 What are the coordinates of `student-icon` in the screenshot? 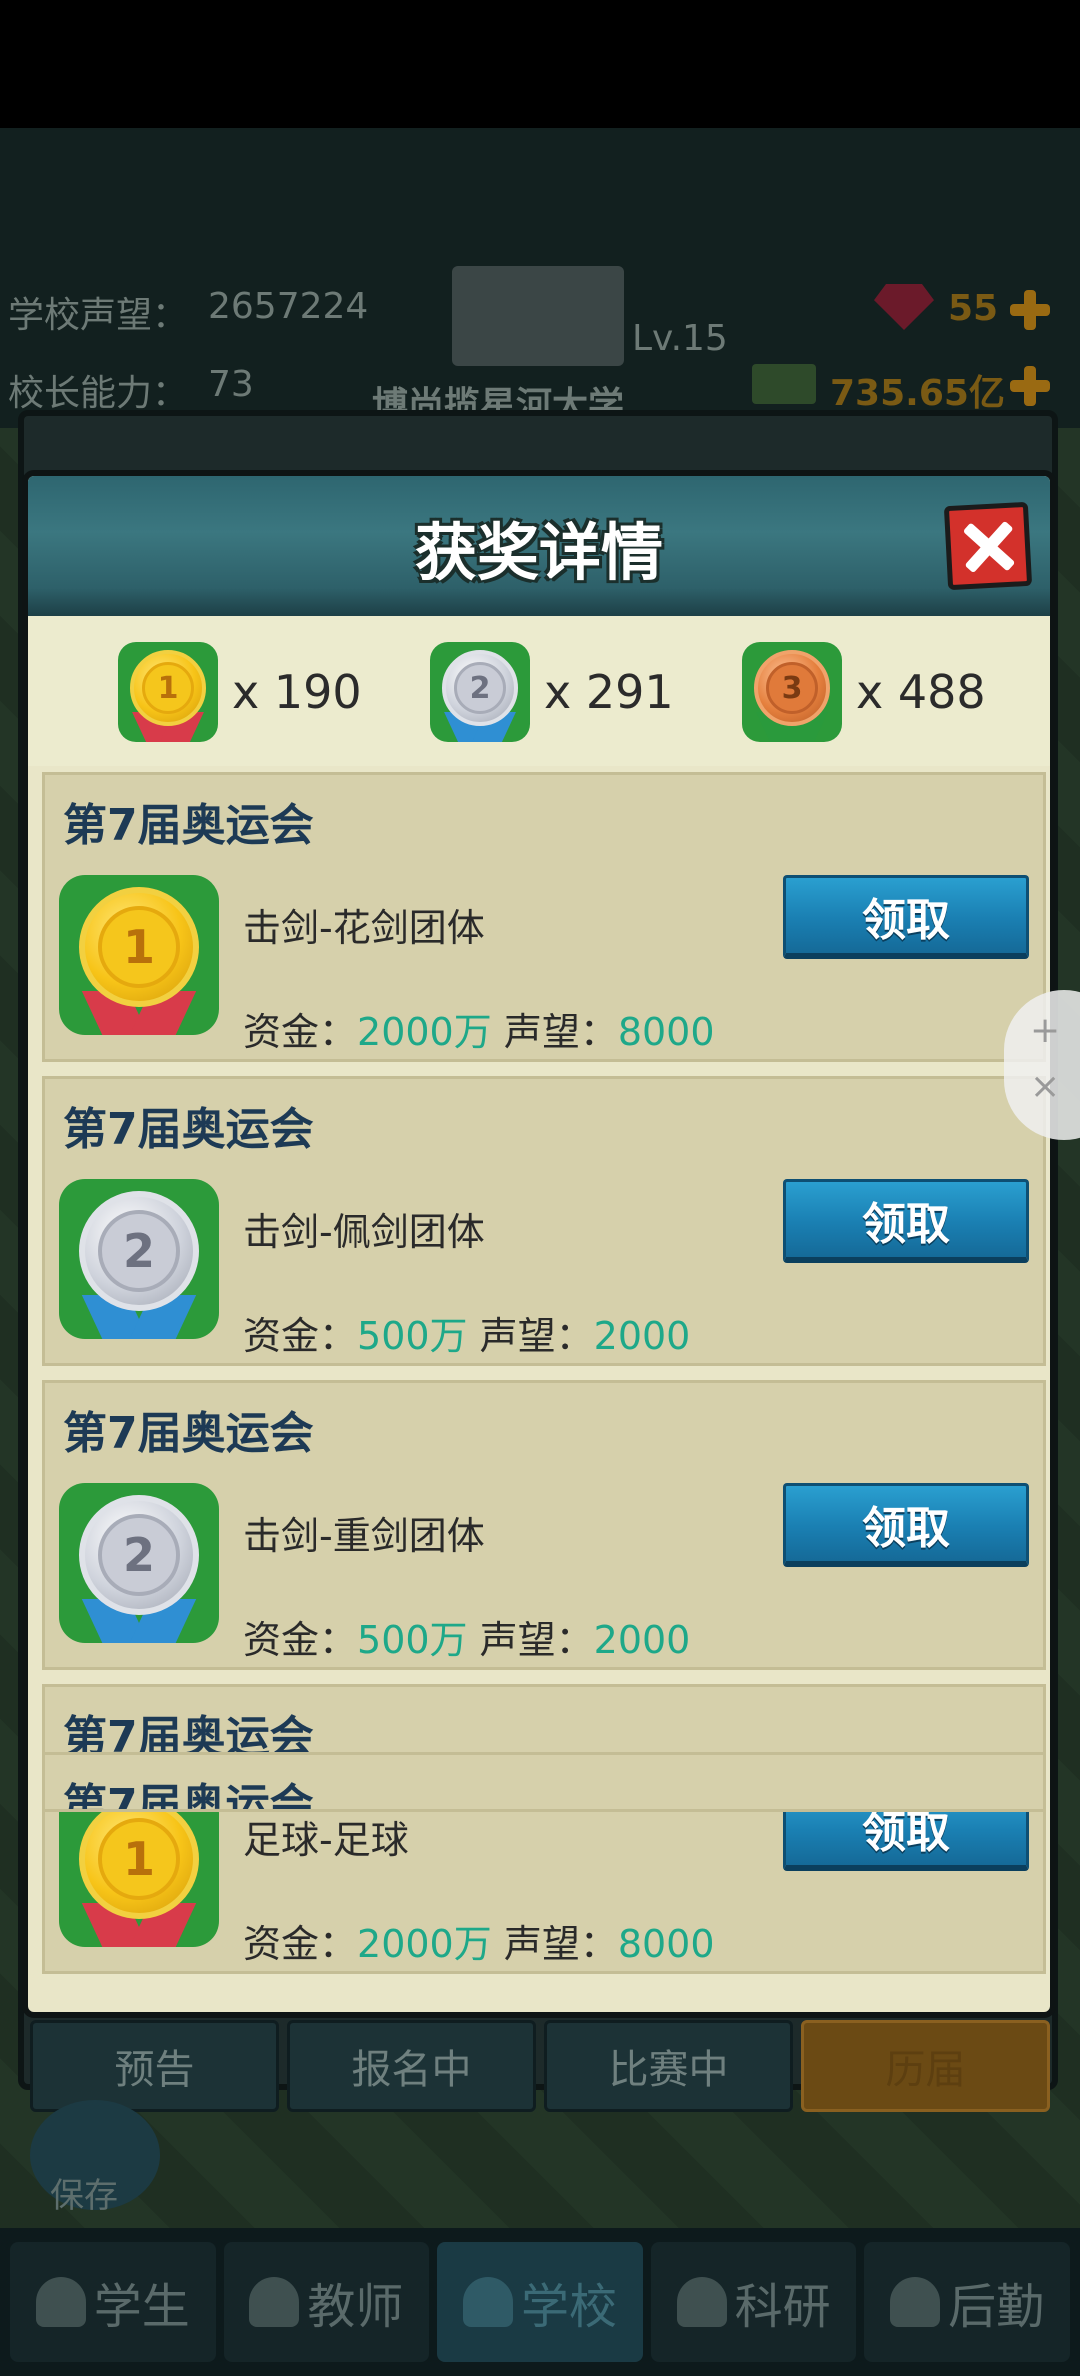 It's located at (60, 2302).